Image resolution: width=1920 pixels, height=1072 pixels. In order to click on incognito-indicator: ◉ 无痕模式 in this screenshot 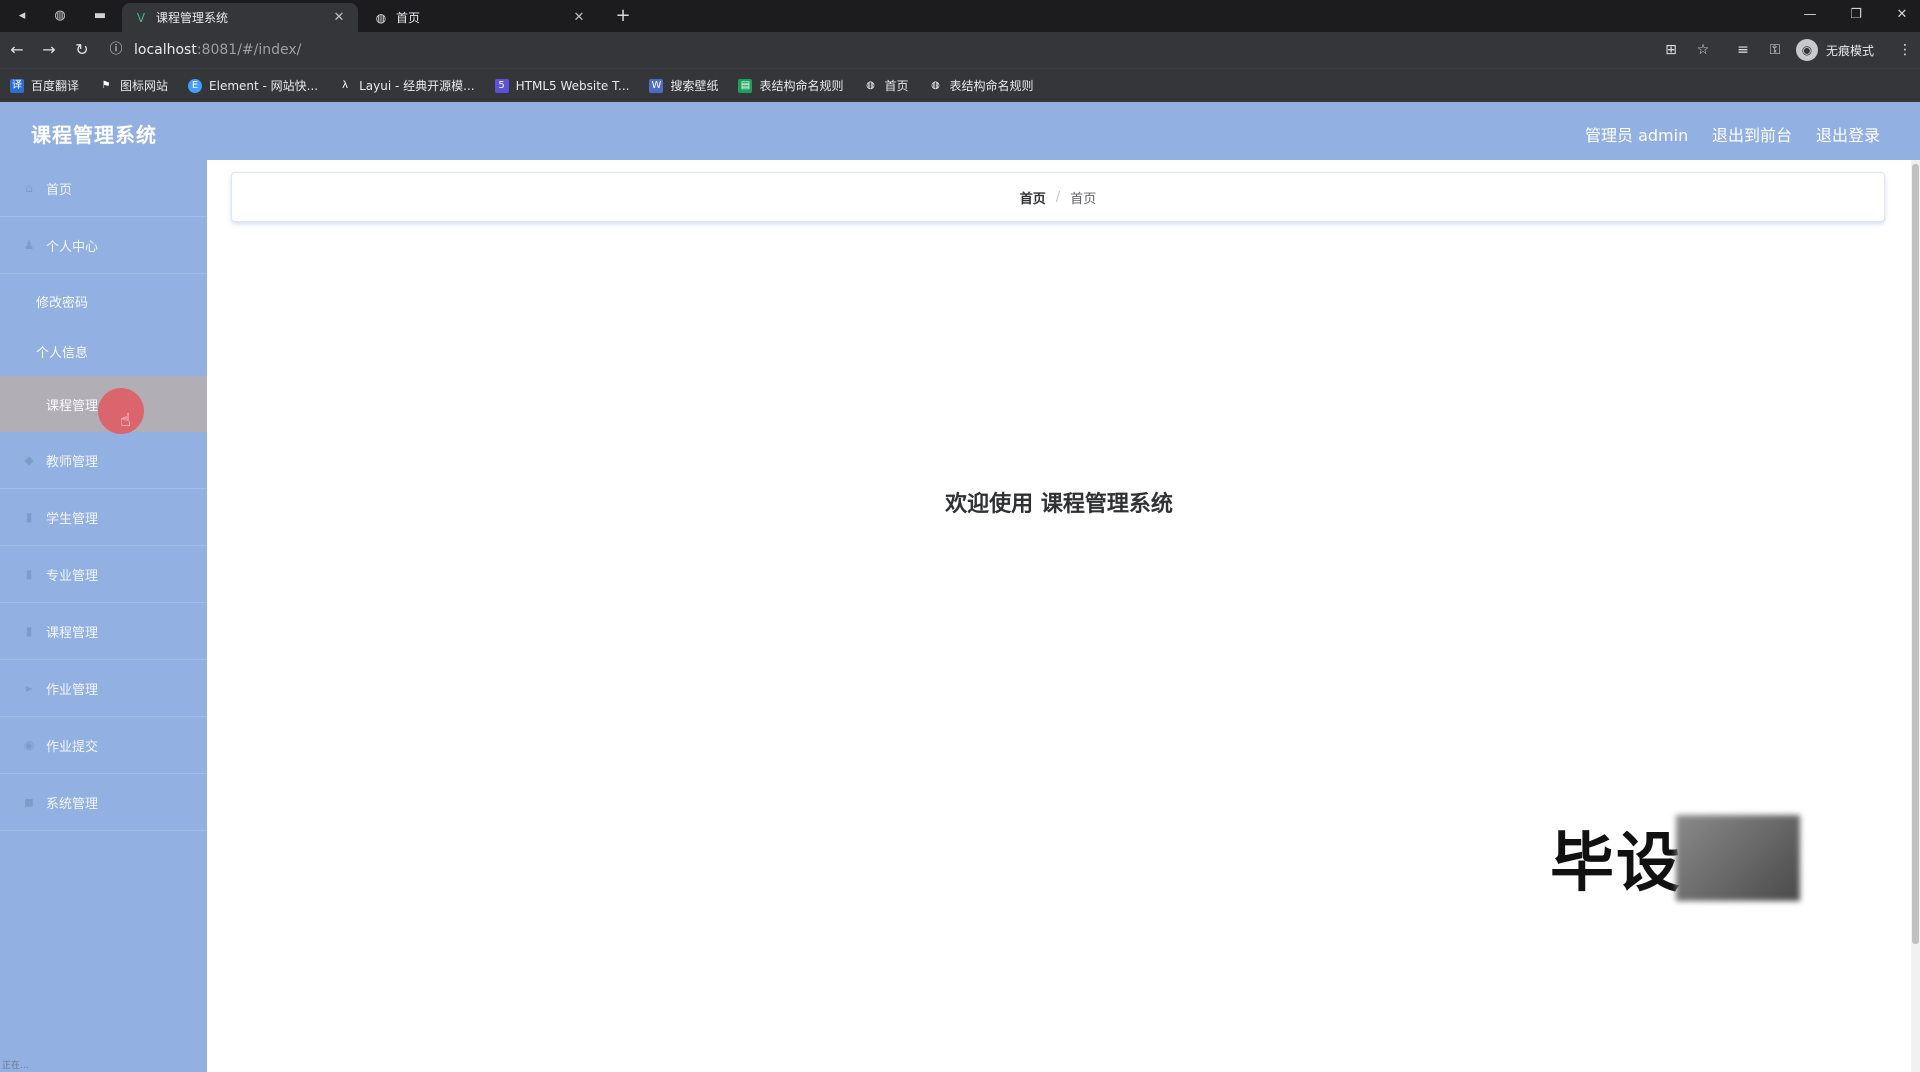, I will do `click(1835, 50)`.